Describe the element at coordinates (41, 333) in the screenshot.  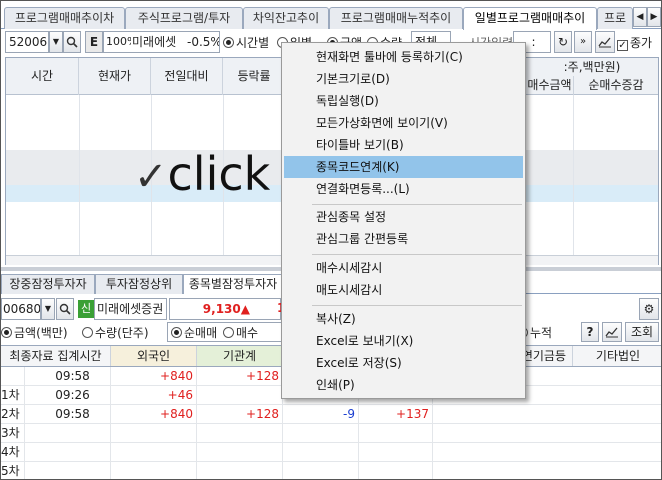
I see `radio-amount-mil-label: 금액(백만)` at that location.